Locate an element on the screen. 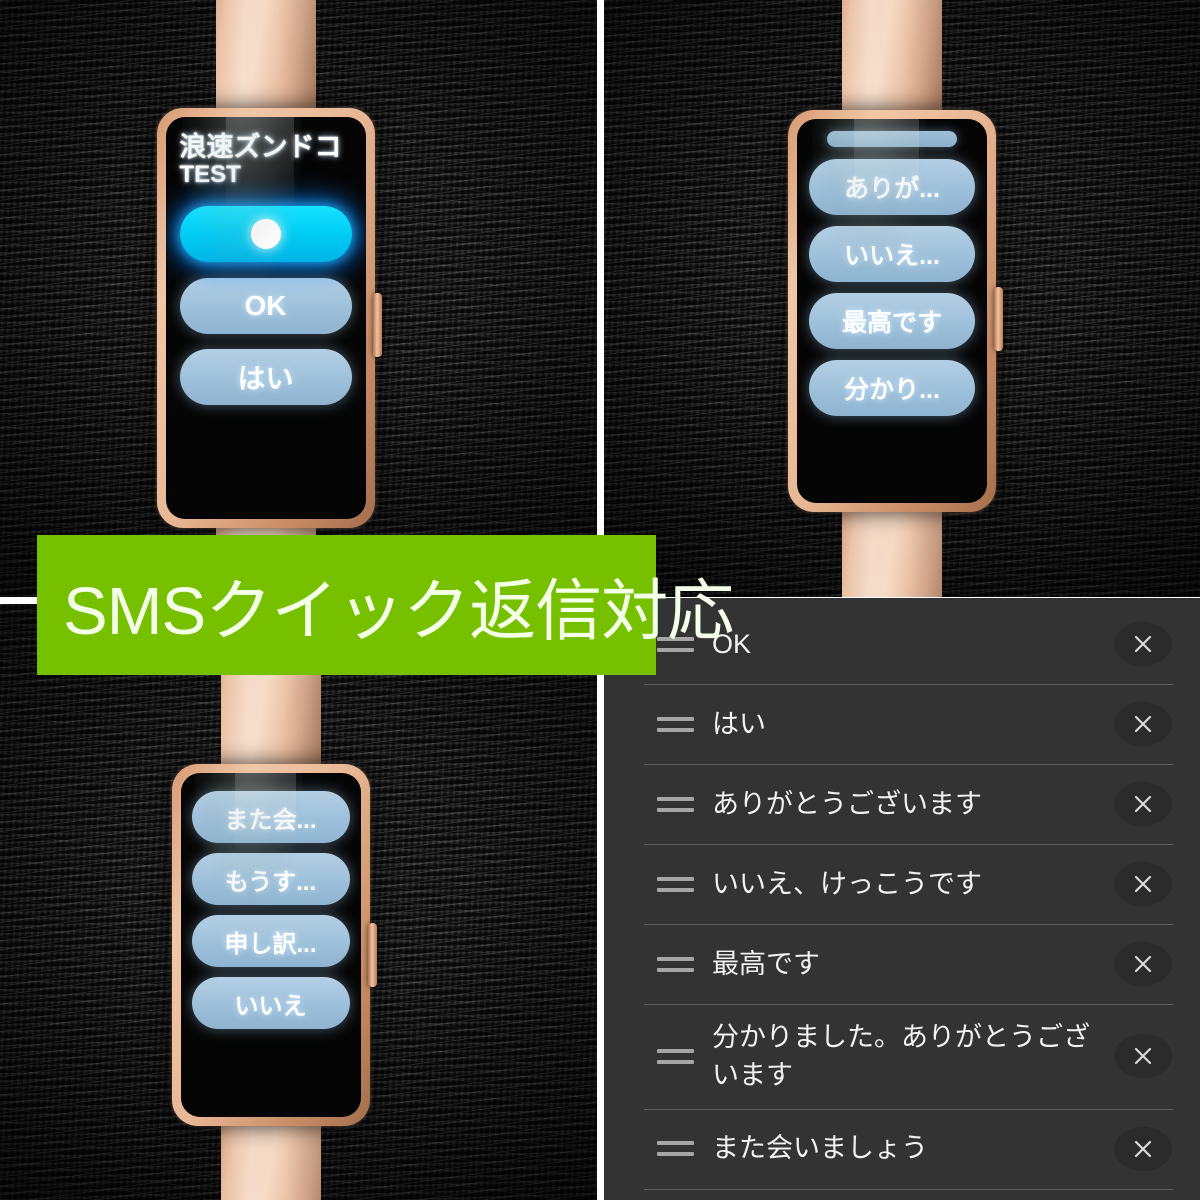 This screenshot has height=1200, width=1200. list-item-label: OK is located at coordinates (732, 643).